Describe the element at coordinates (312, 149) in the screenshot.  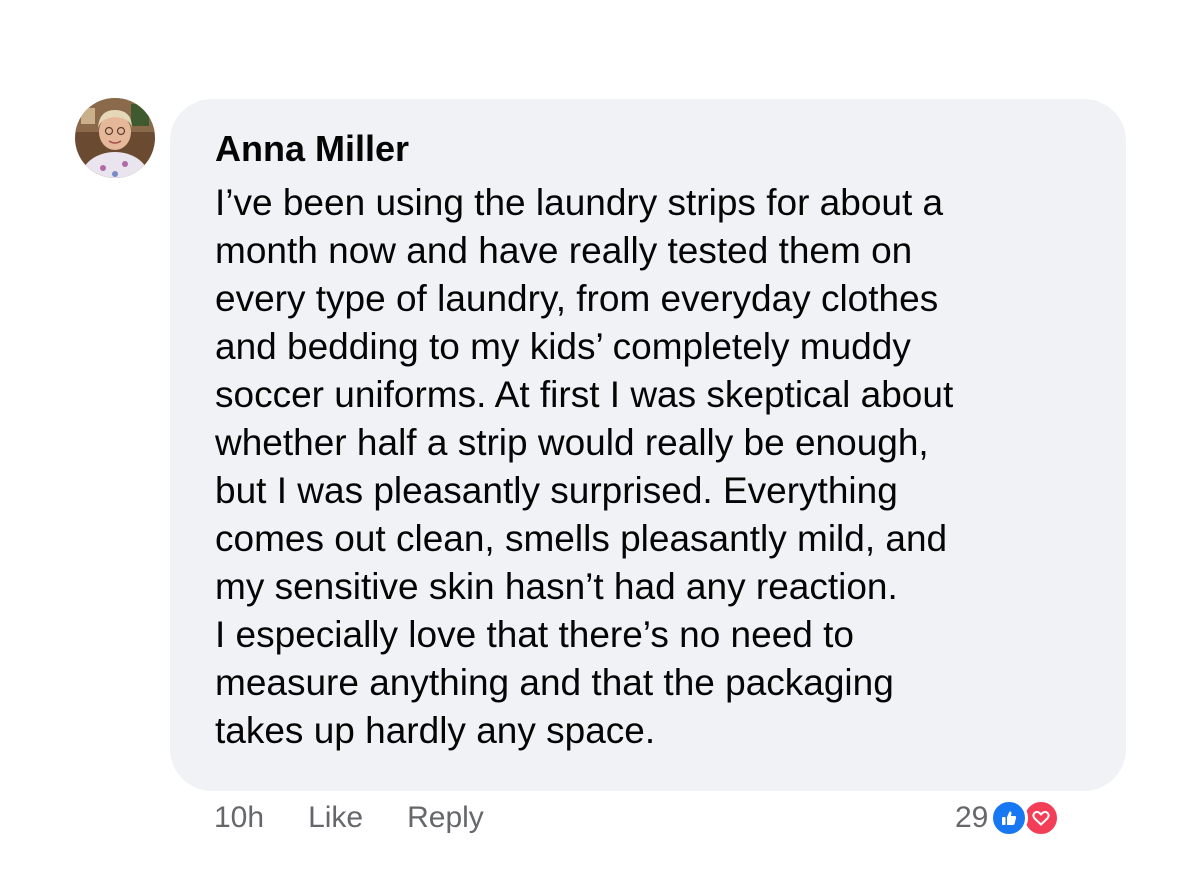
I see `comment-author-name: Anna Miller` at that location.